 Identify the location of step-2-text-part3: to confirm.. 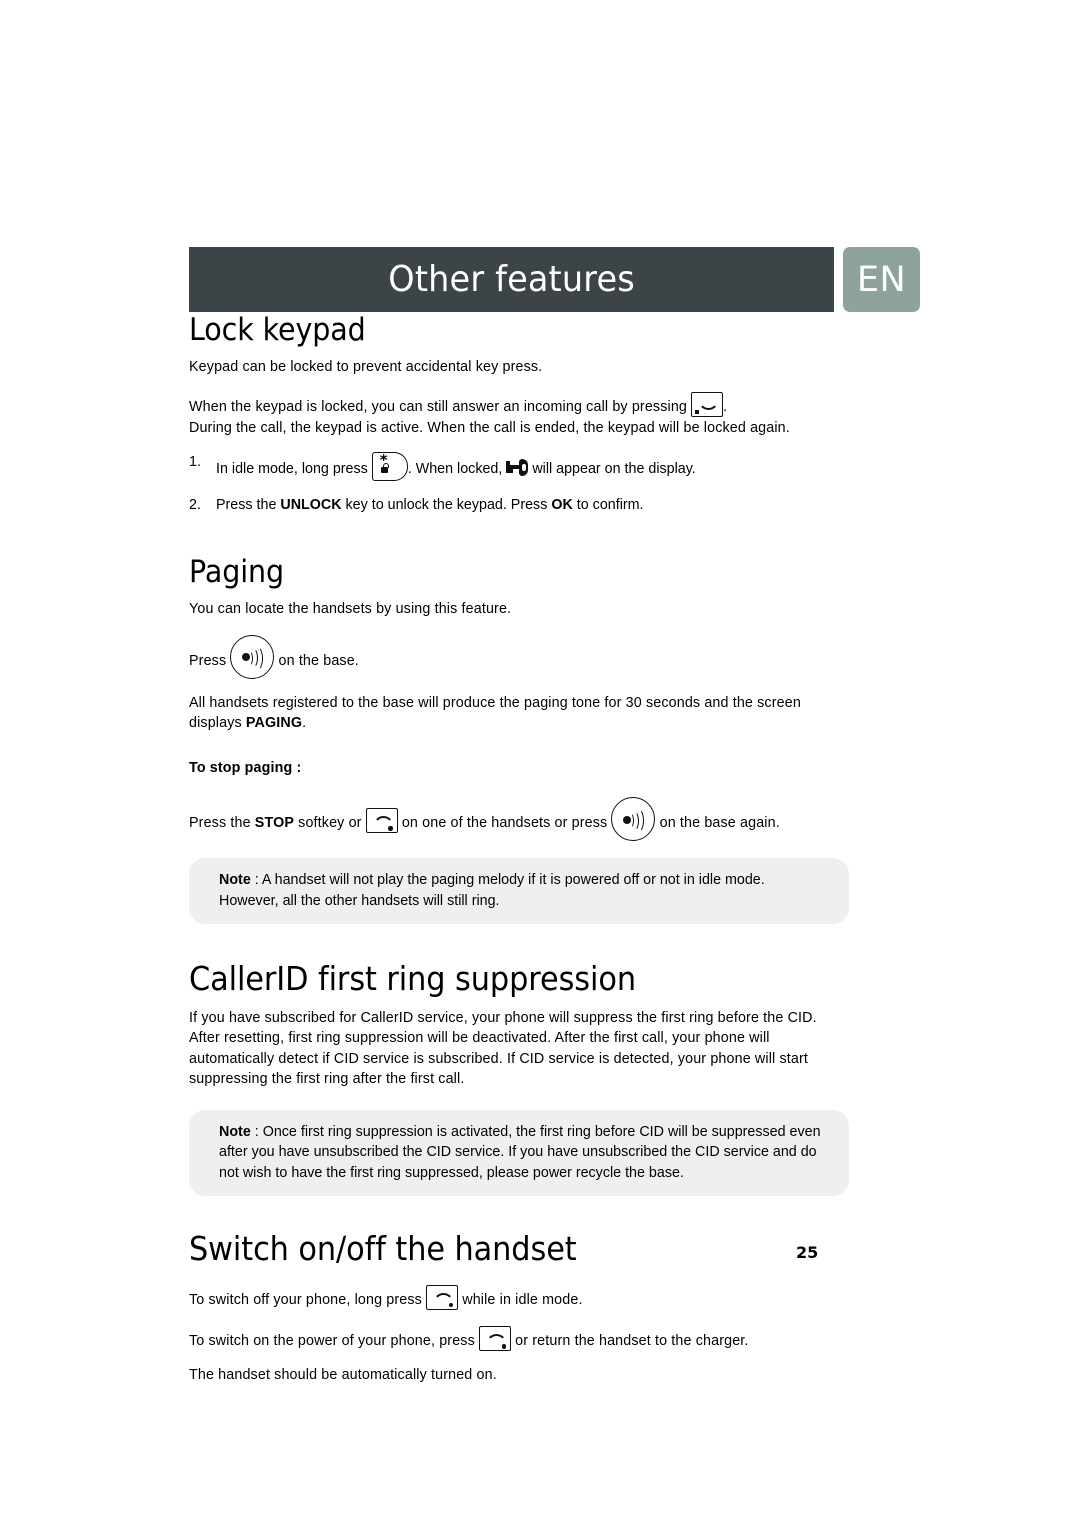
(608, 505).